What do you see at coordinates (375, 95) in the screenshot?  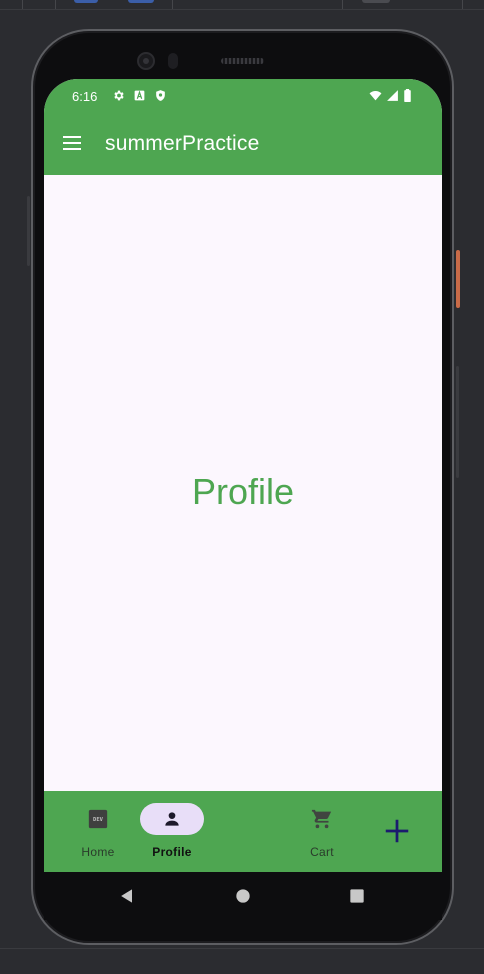 I see `wifi-icon` at bounding box center [375, 95].